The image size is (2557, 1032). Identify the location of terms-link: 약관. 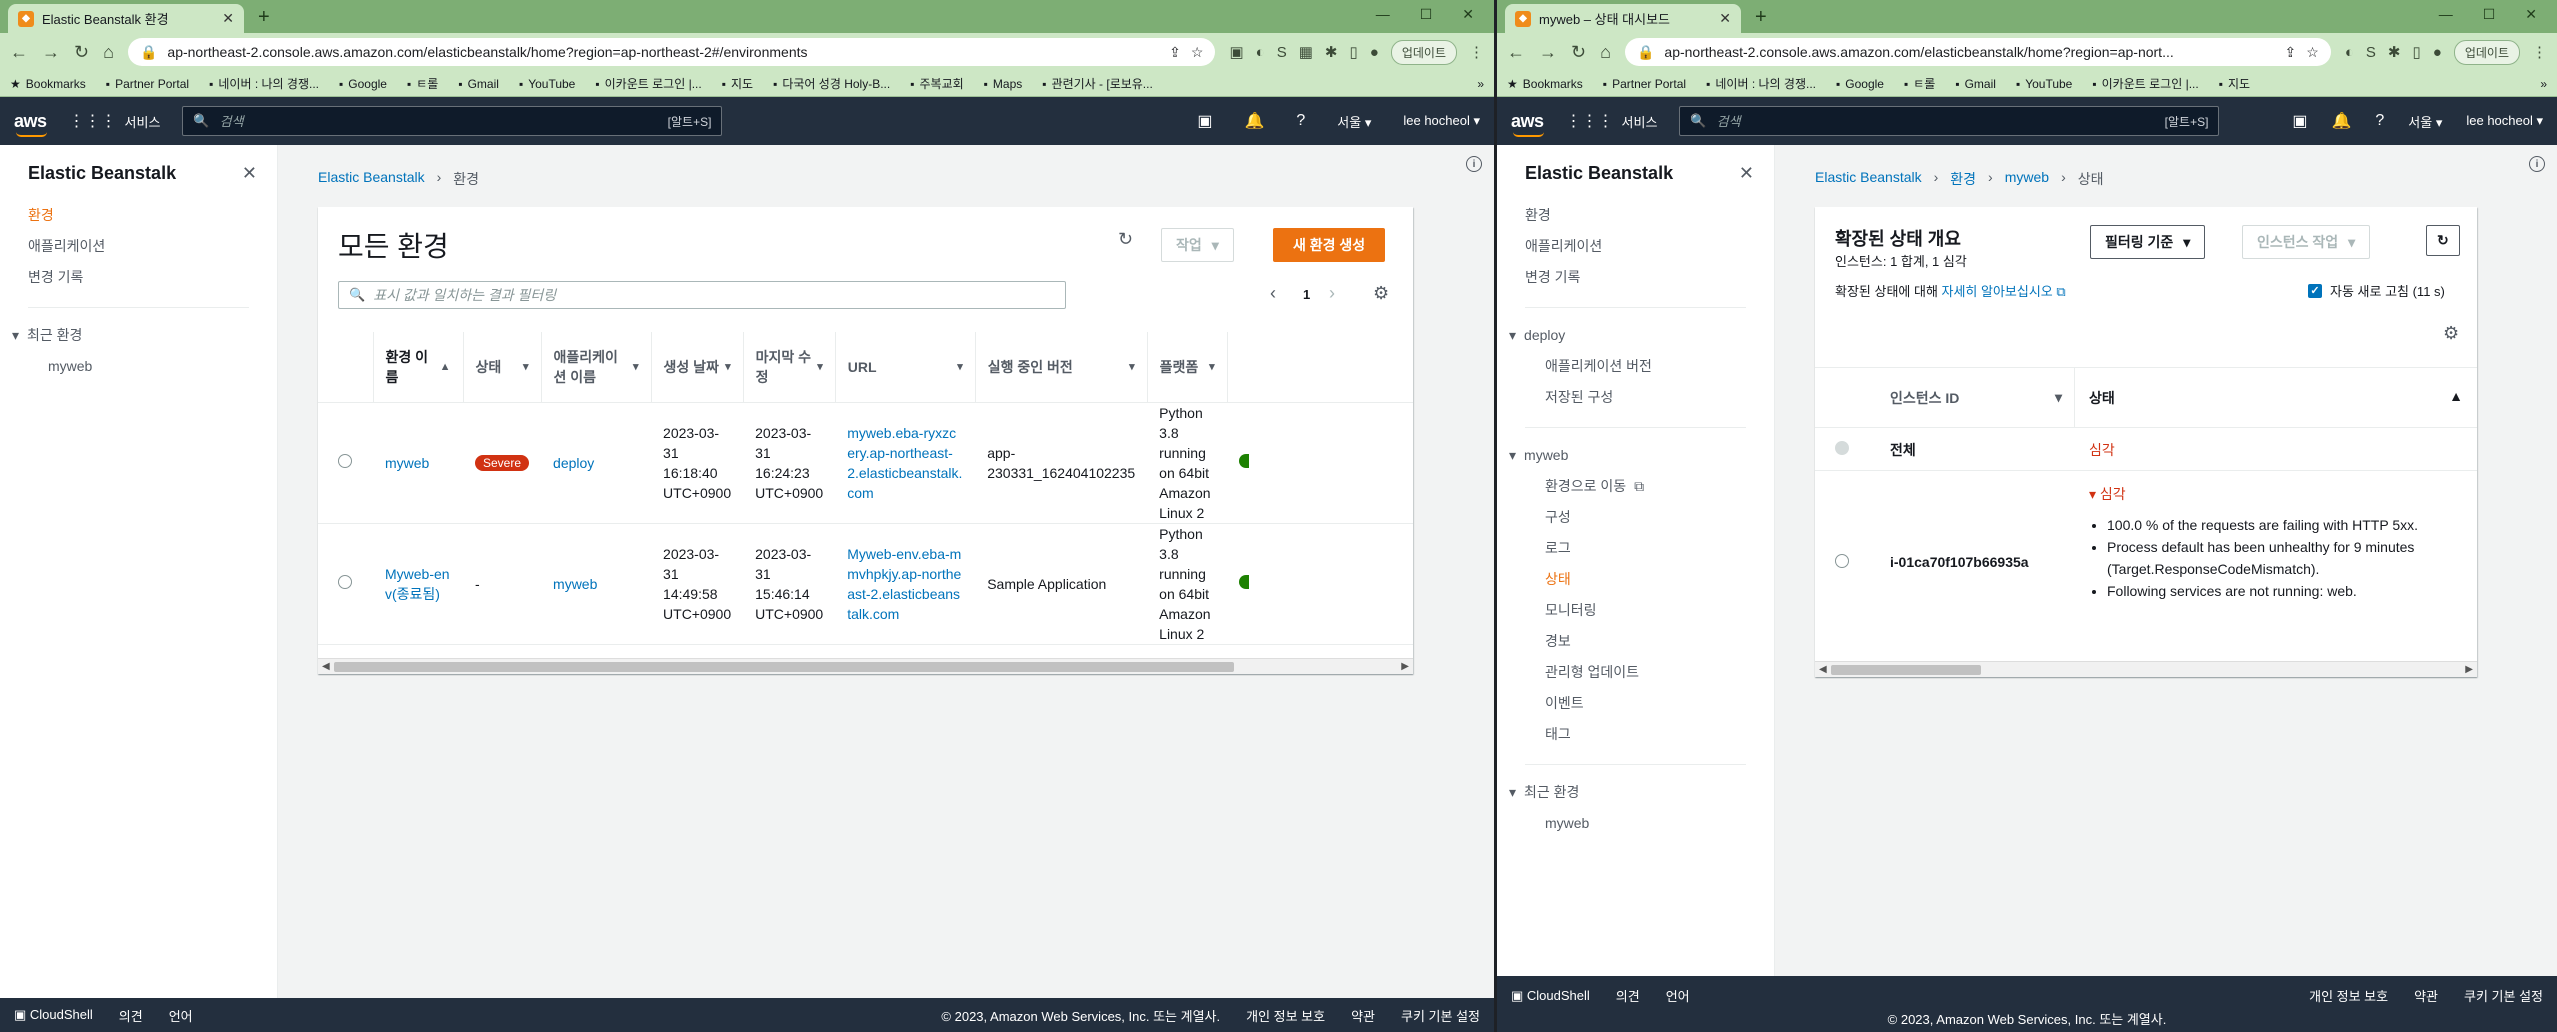
(2426, 995).